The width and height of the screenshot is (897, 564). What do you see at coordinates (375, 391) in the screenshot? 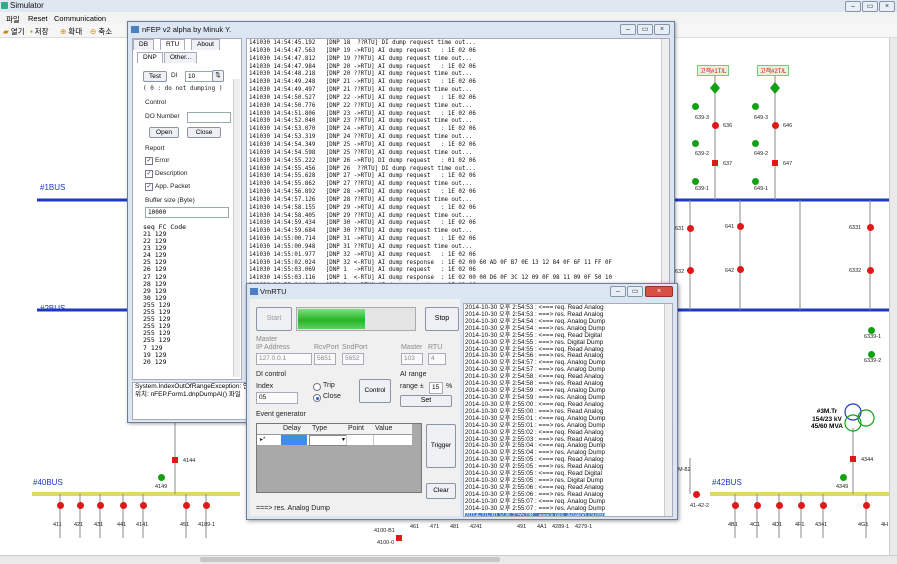
I see `control-button: Control` at bounding box center [375, 391].